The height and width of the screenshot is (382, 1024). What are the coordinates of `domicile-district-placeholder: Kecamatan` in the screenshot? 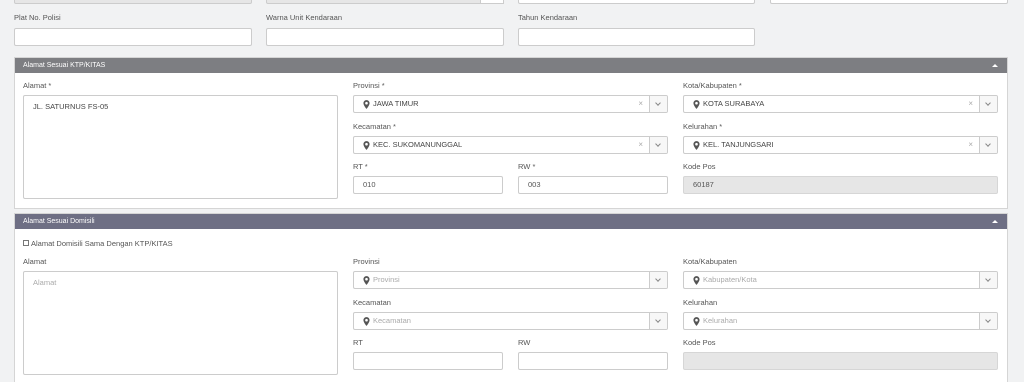 It's located at (392, 320).